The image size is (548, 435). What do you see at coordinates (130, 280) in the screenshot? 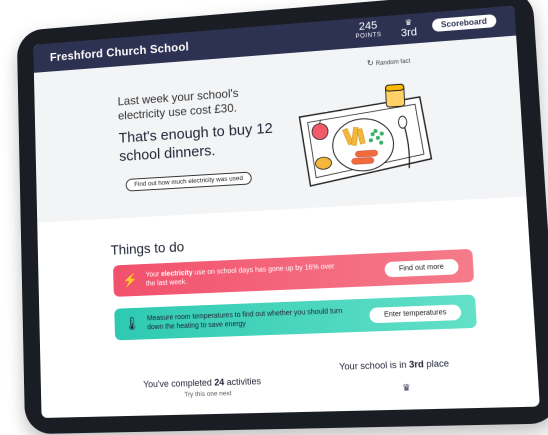
I see `lightning-icon: ⚡` at bounding box center [130, 280].